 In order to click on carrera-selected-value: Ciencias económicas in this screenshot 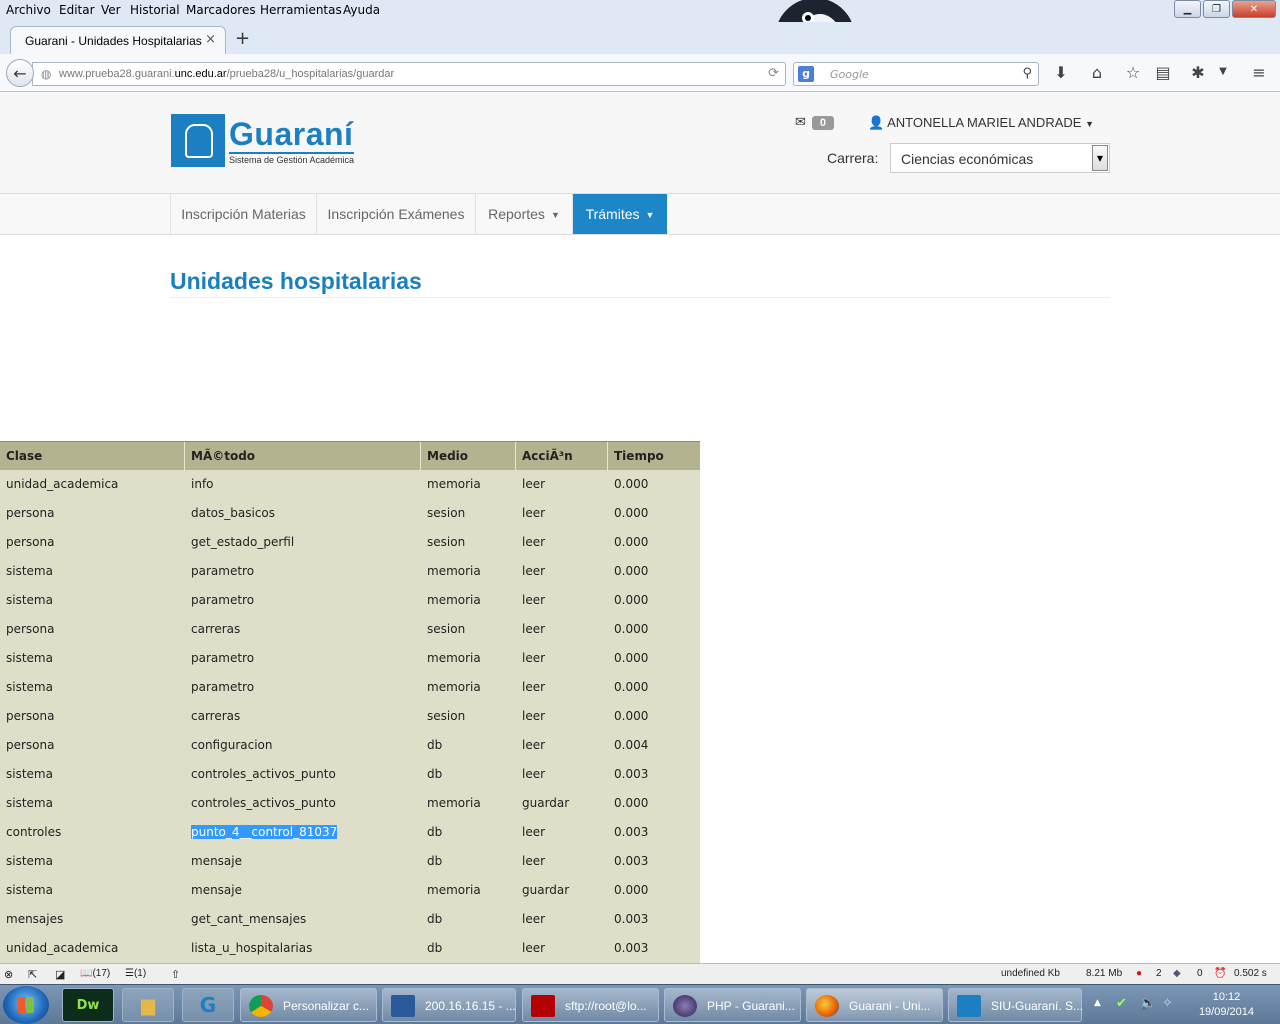, I will do `click(967, 159)`.